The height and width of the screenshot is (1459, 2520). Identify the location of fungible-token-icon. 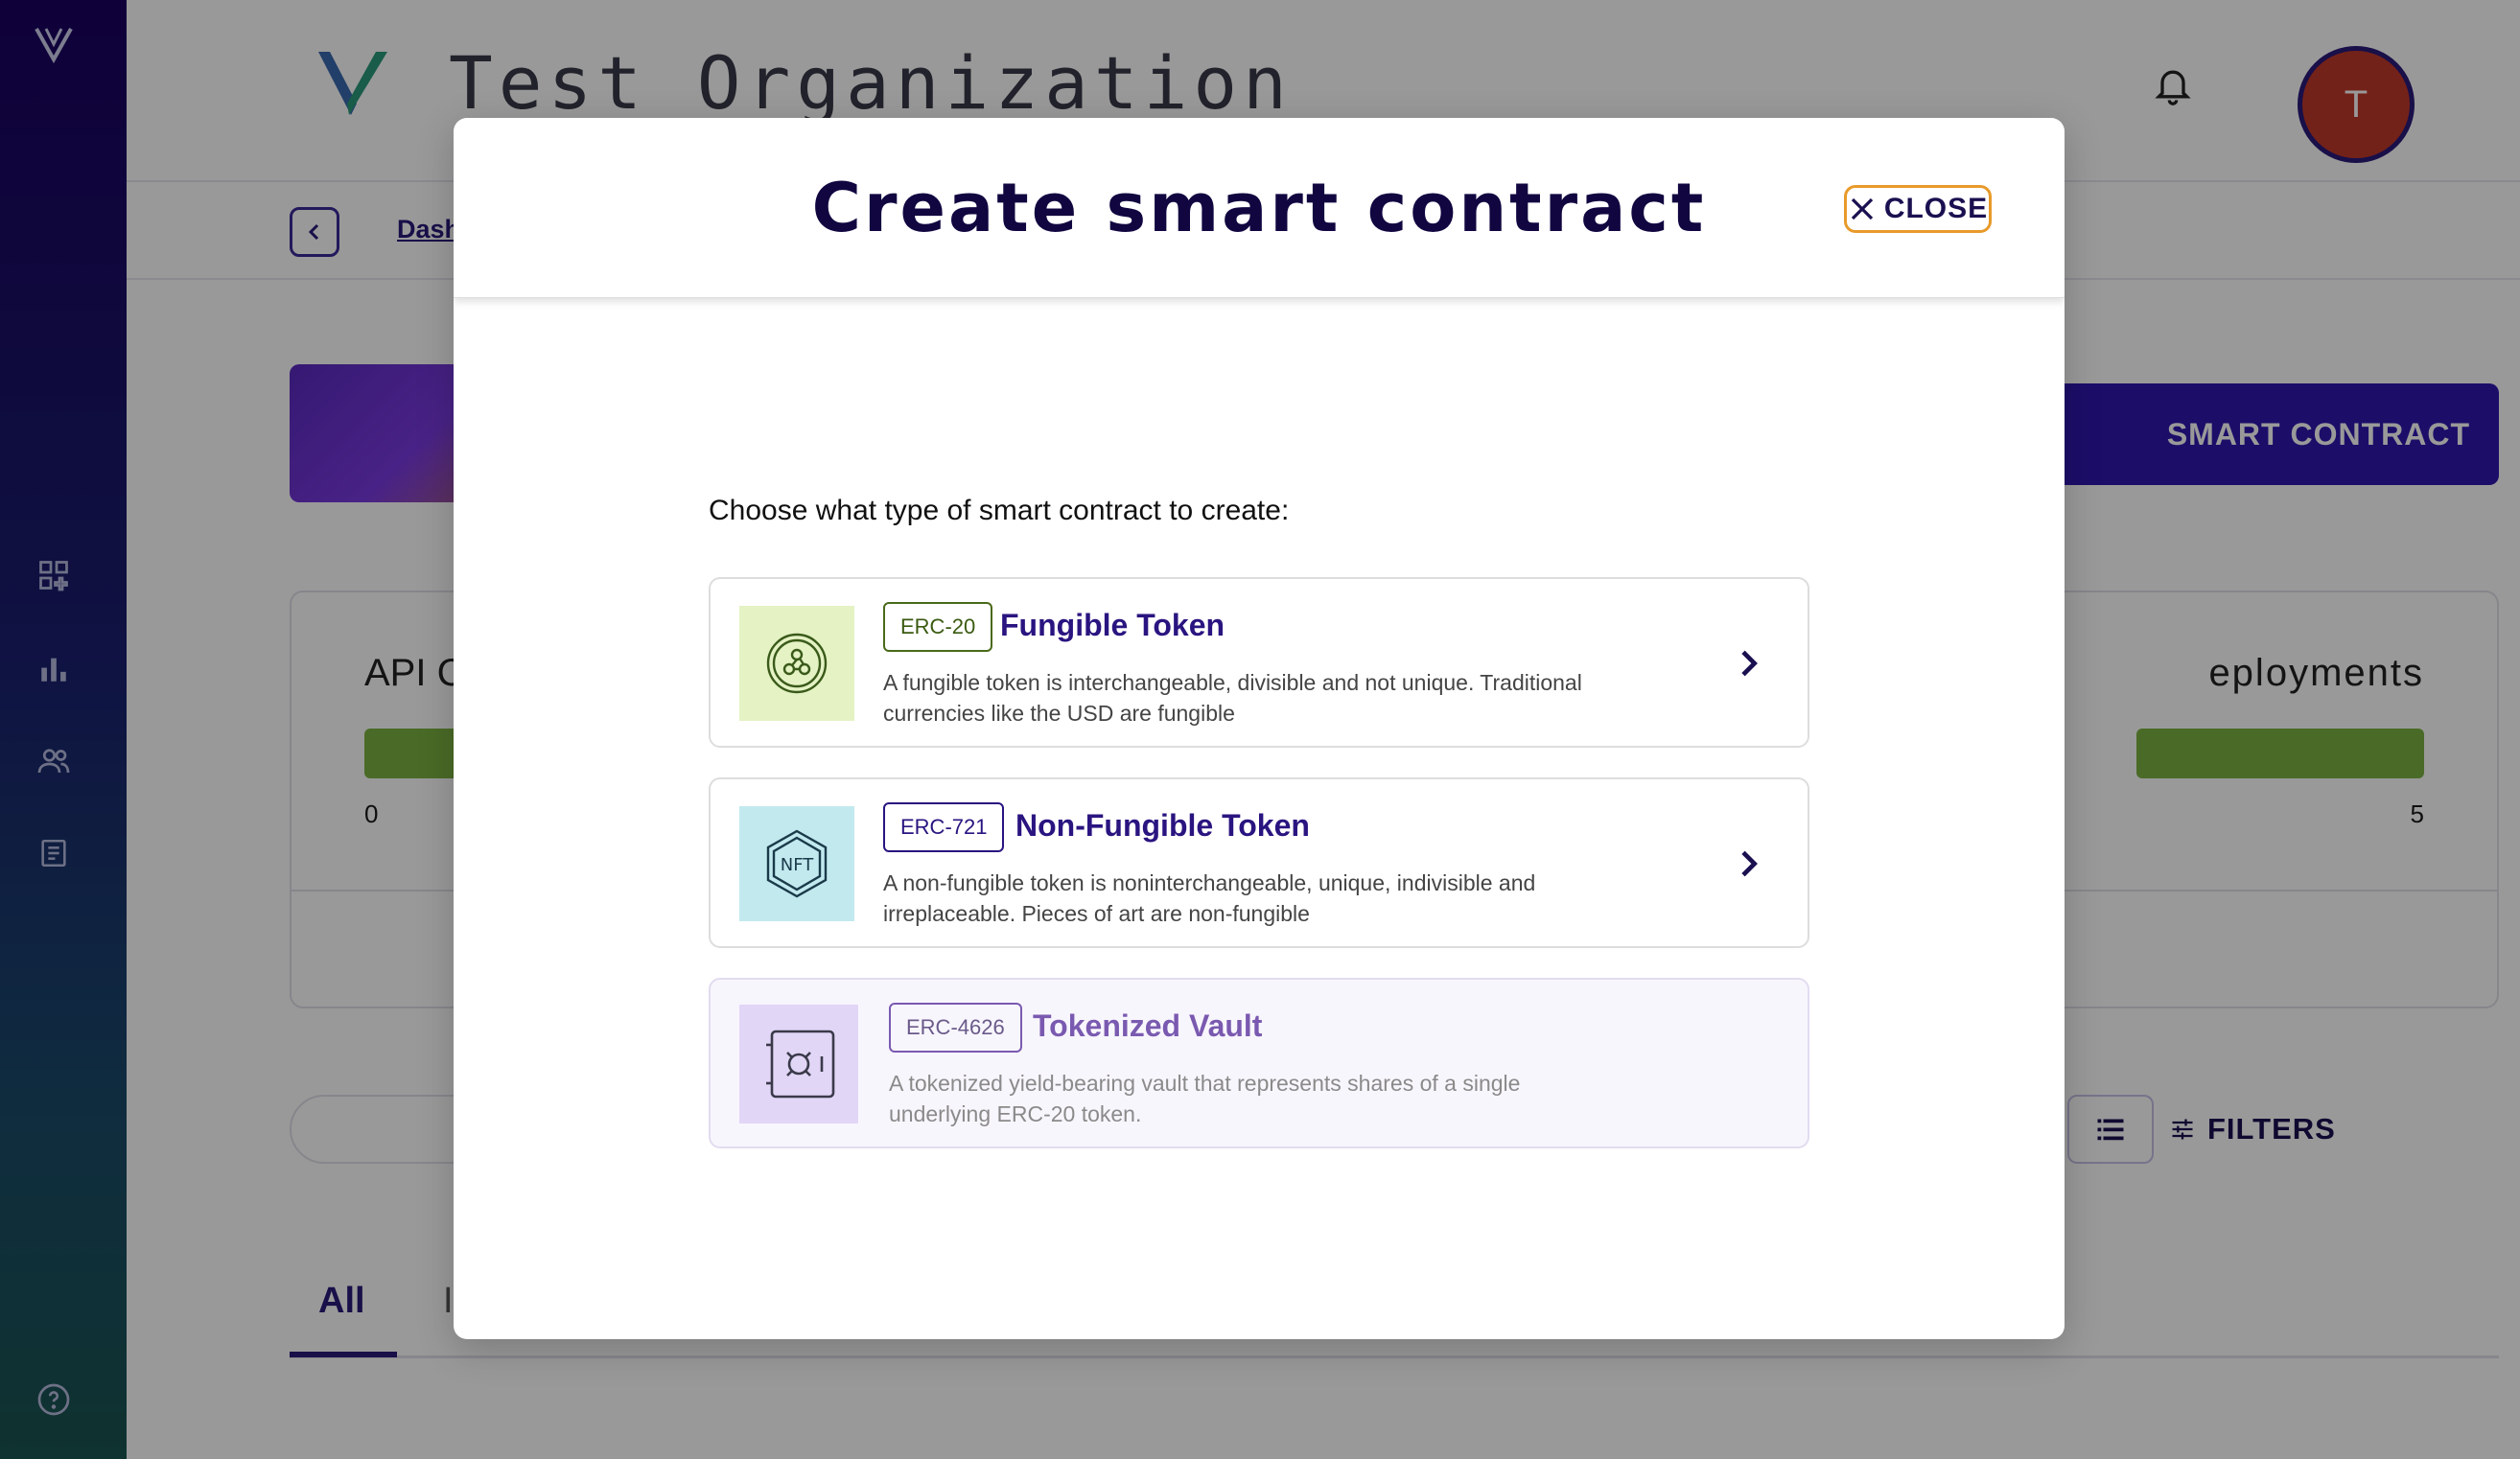
(796, 663).